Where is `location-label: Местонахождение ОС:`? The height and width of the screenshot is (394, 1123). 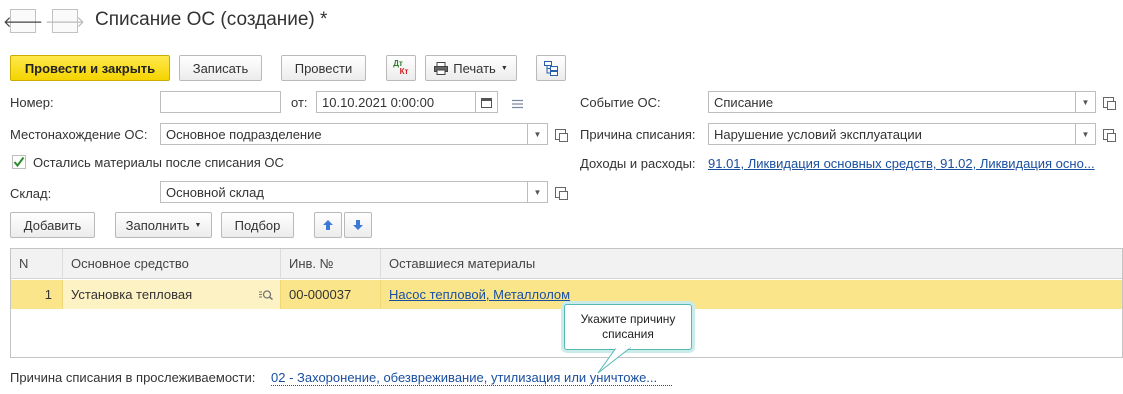 location-label: Местонахождение ОС: is located at coordinates (79, 134).